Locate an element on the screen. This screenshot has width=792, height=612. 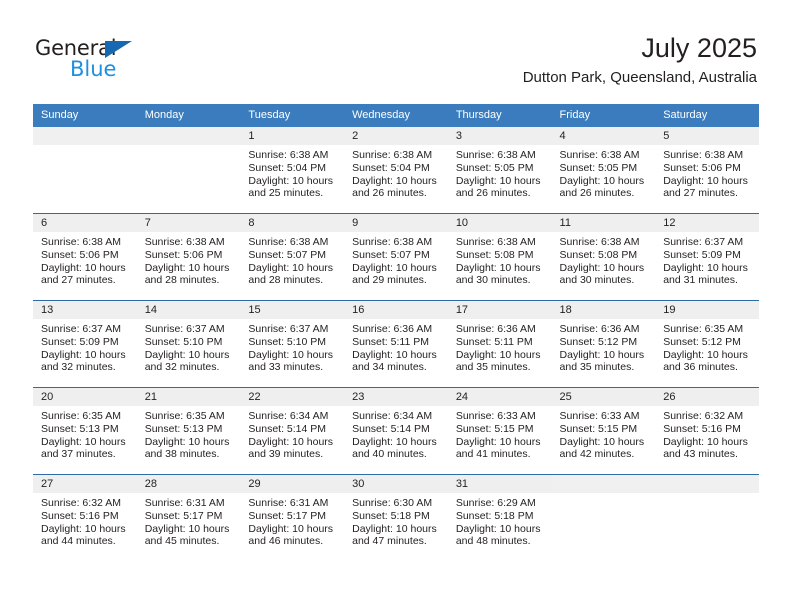
calendar-cell-empty is located at coordinates (188, 170).